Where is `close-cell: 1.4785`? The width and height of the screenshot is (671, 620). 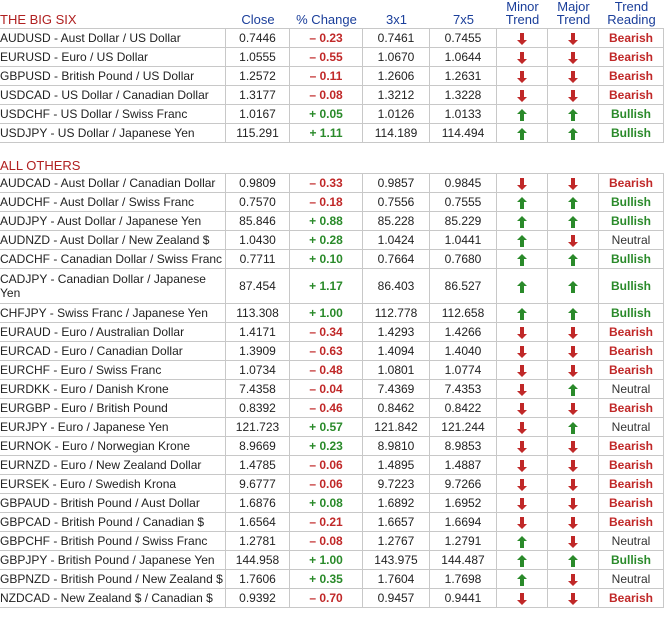 close-cell: 1.4785 is located at coordinates (258, 465).